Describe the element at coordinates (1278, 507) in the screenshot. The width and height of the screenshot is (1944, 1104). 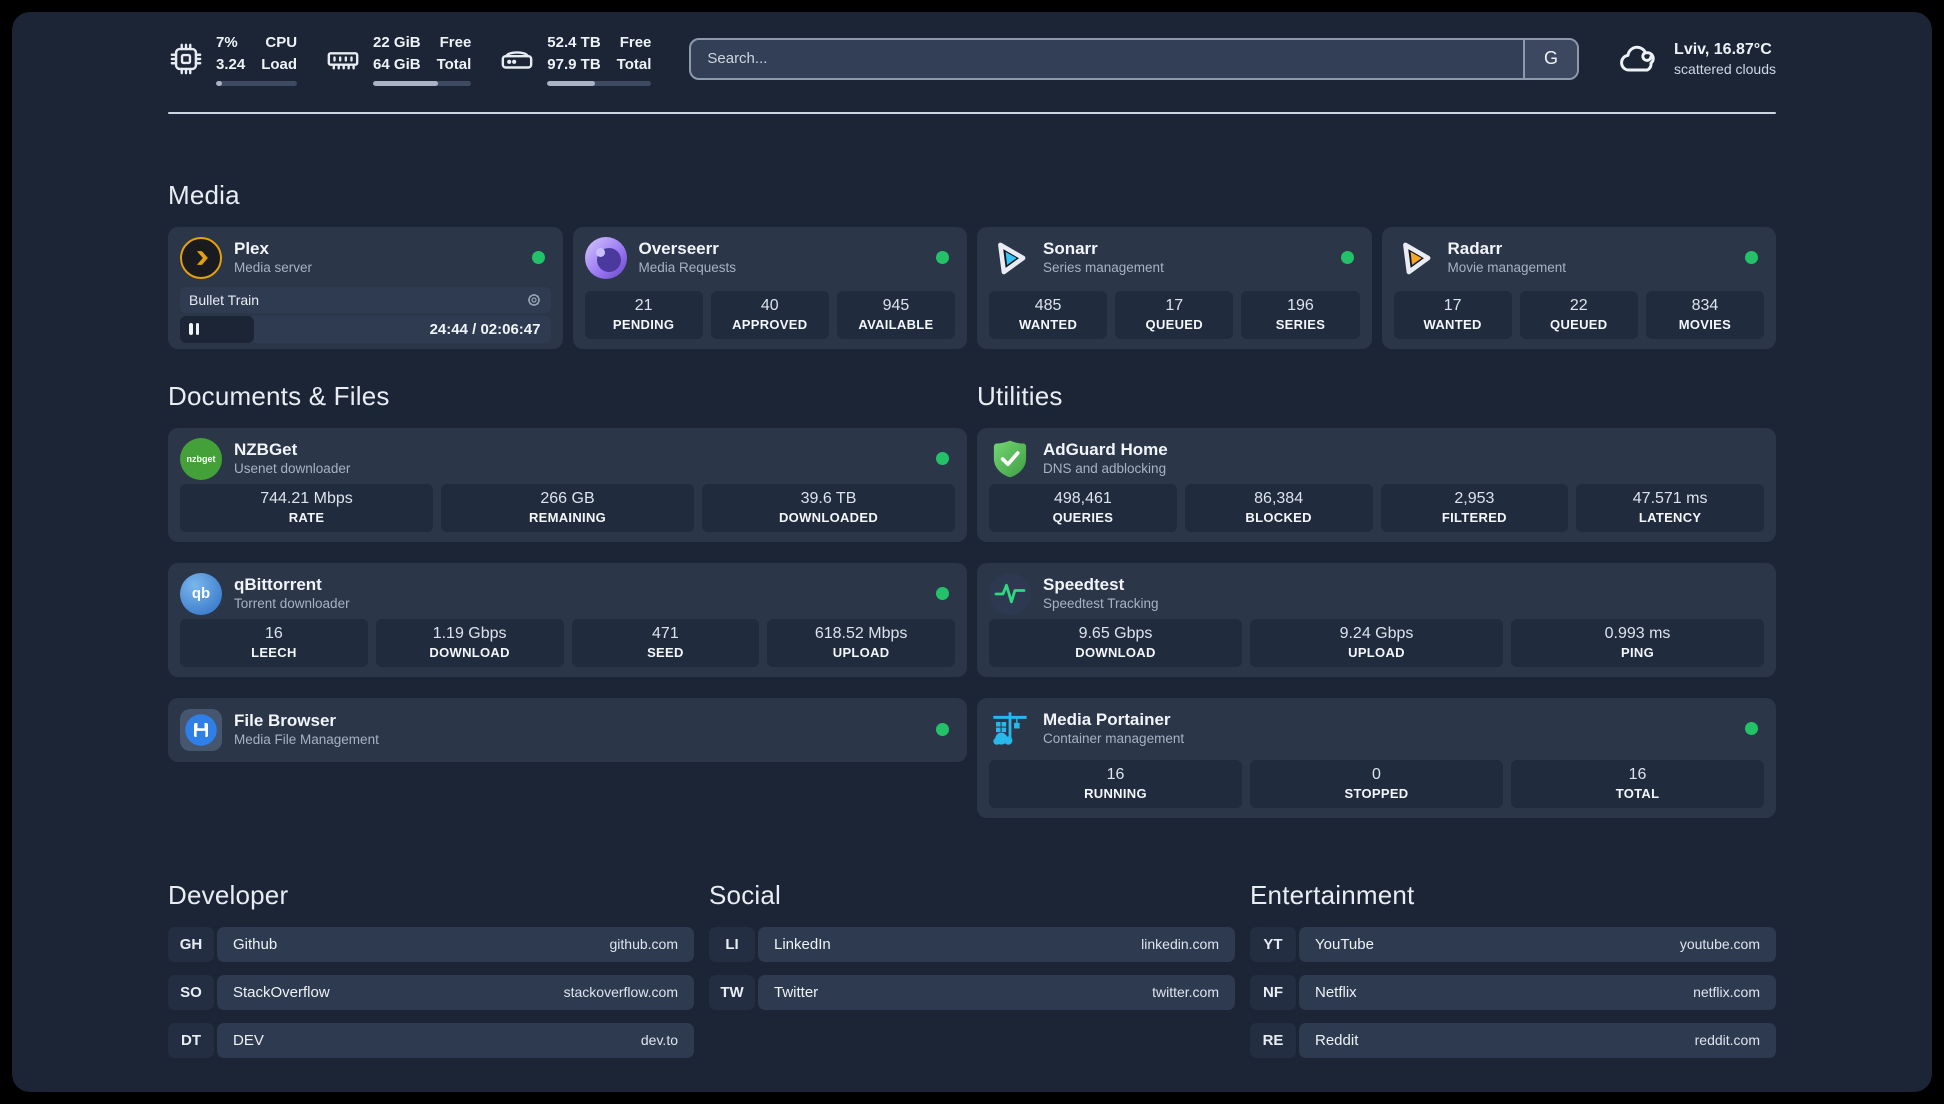
I see `stat-blocked: 86,384 BLOCKED` at that location.